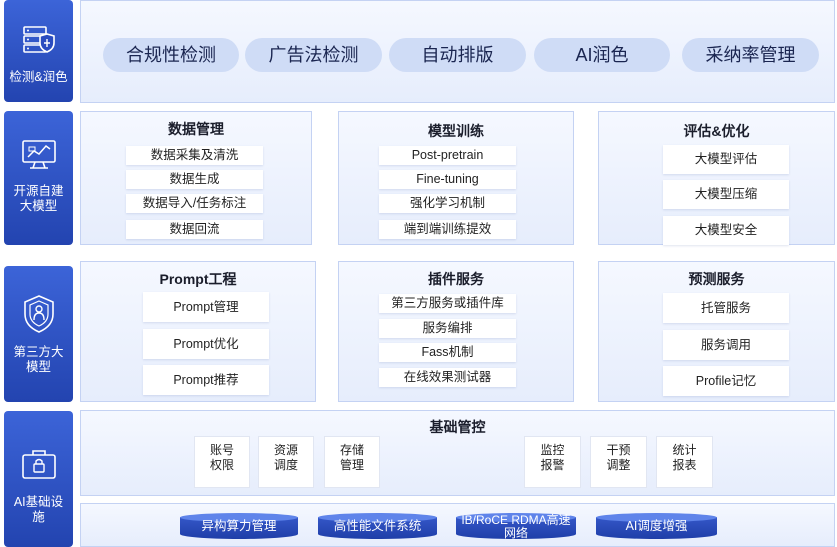 The width and height of the screenshot is (837, 547). I want to click on monitor-chart-icon, so click(38, 154).